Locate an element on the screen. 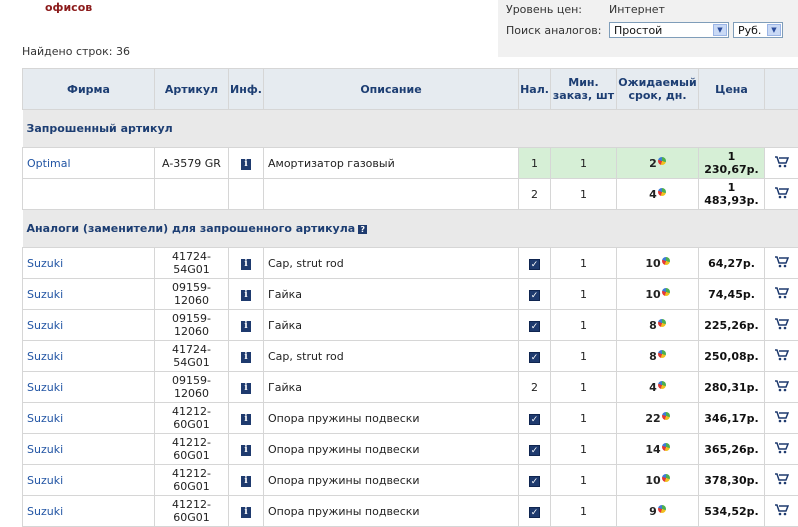 The image size is (798, 527). price-cell: 346,17р. is located at coordinates (732, 418).